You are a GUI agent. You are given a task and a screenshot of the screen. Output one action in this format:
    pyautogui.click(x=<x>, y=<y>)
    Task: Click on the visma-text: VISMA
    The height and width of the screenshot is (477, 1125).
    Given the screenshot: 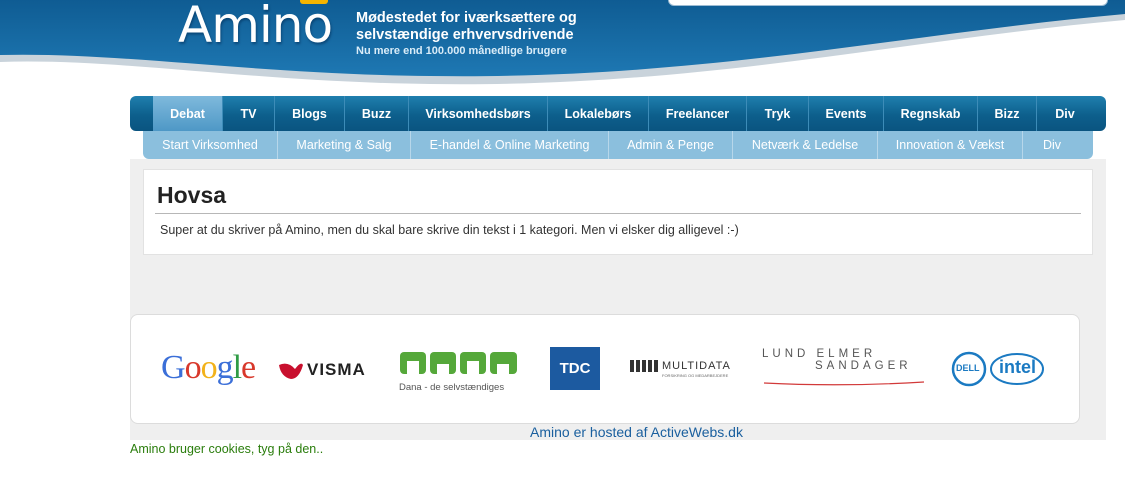 What is the action you would take?
    pyautogui.click(x=336, y=369)
    